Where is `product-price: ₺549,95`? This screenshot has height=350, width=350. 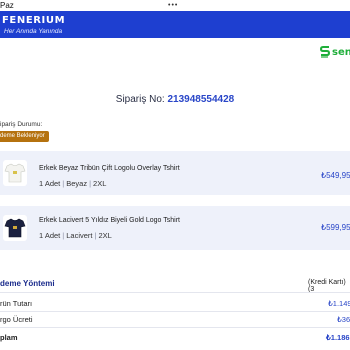 product-price: ₺549,95 is located at coordinates (335, 175).